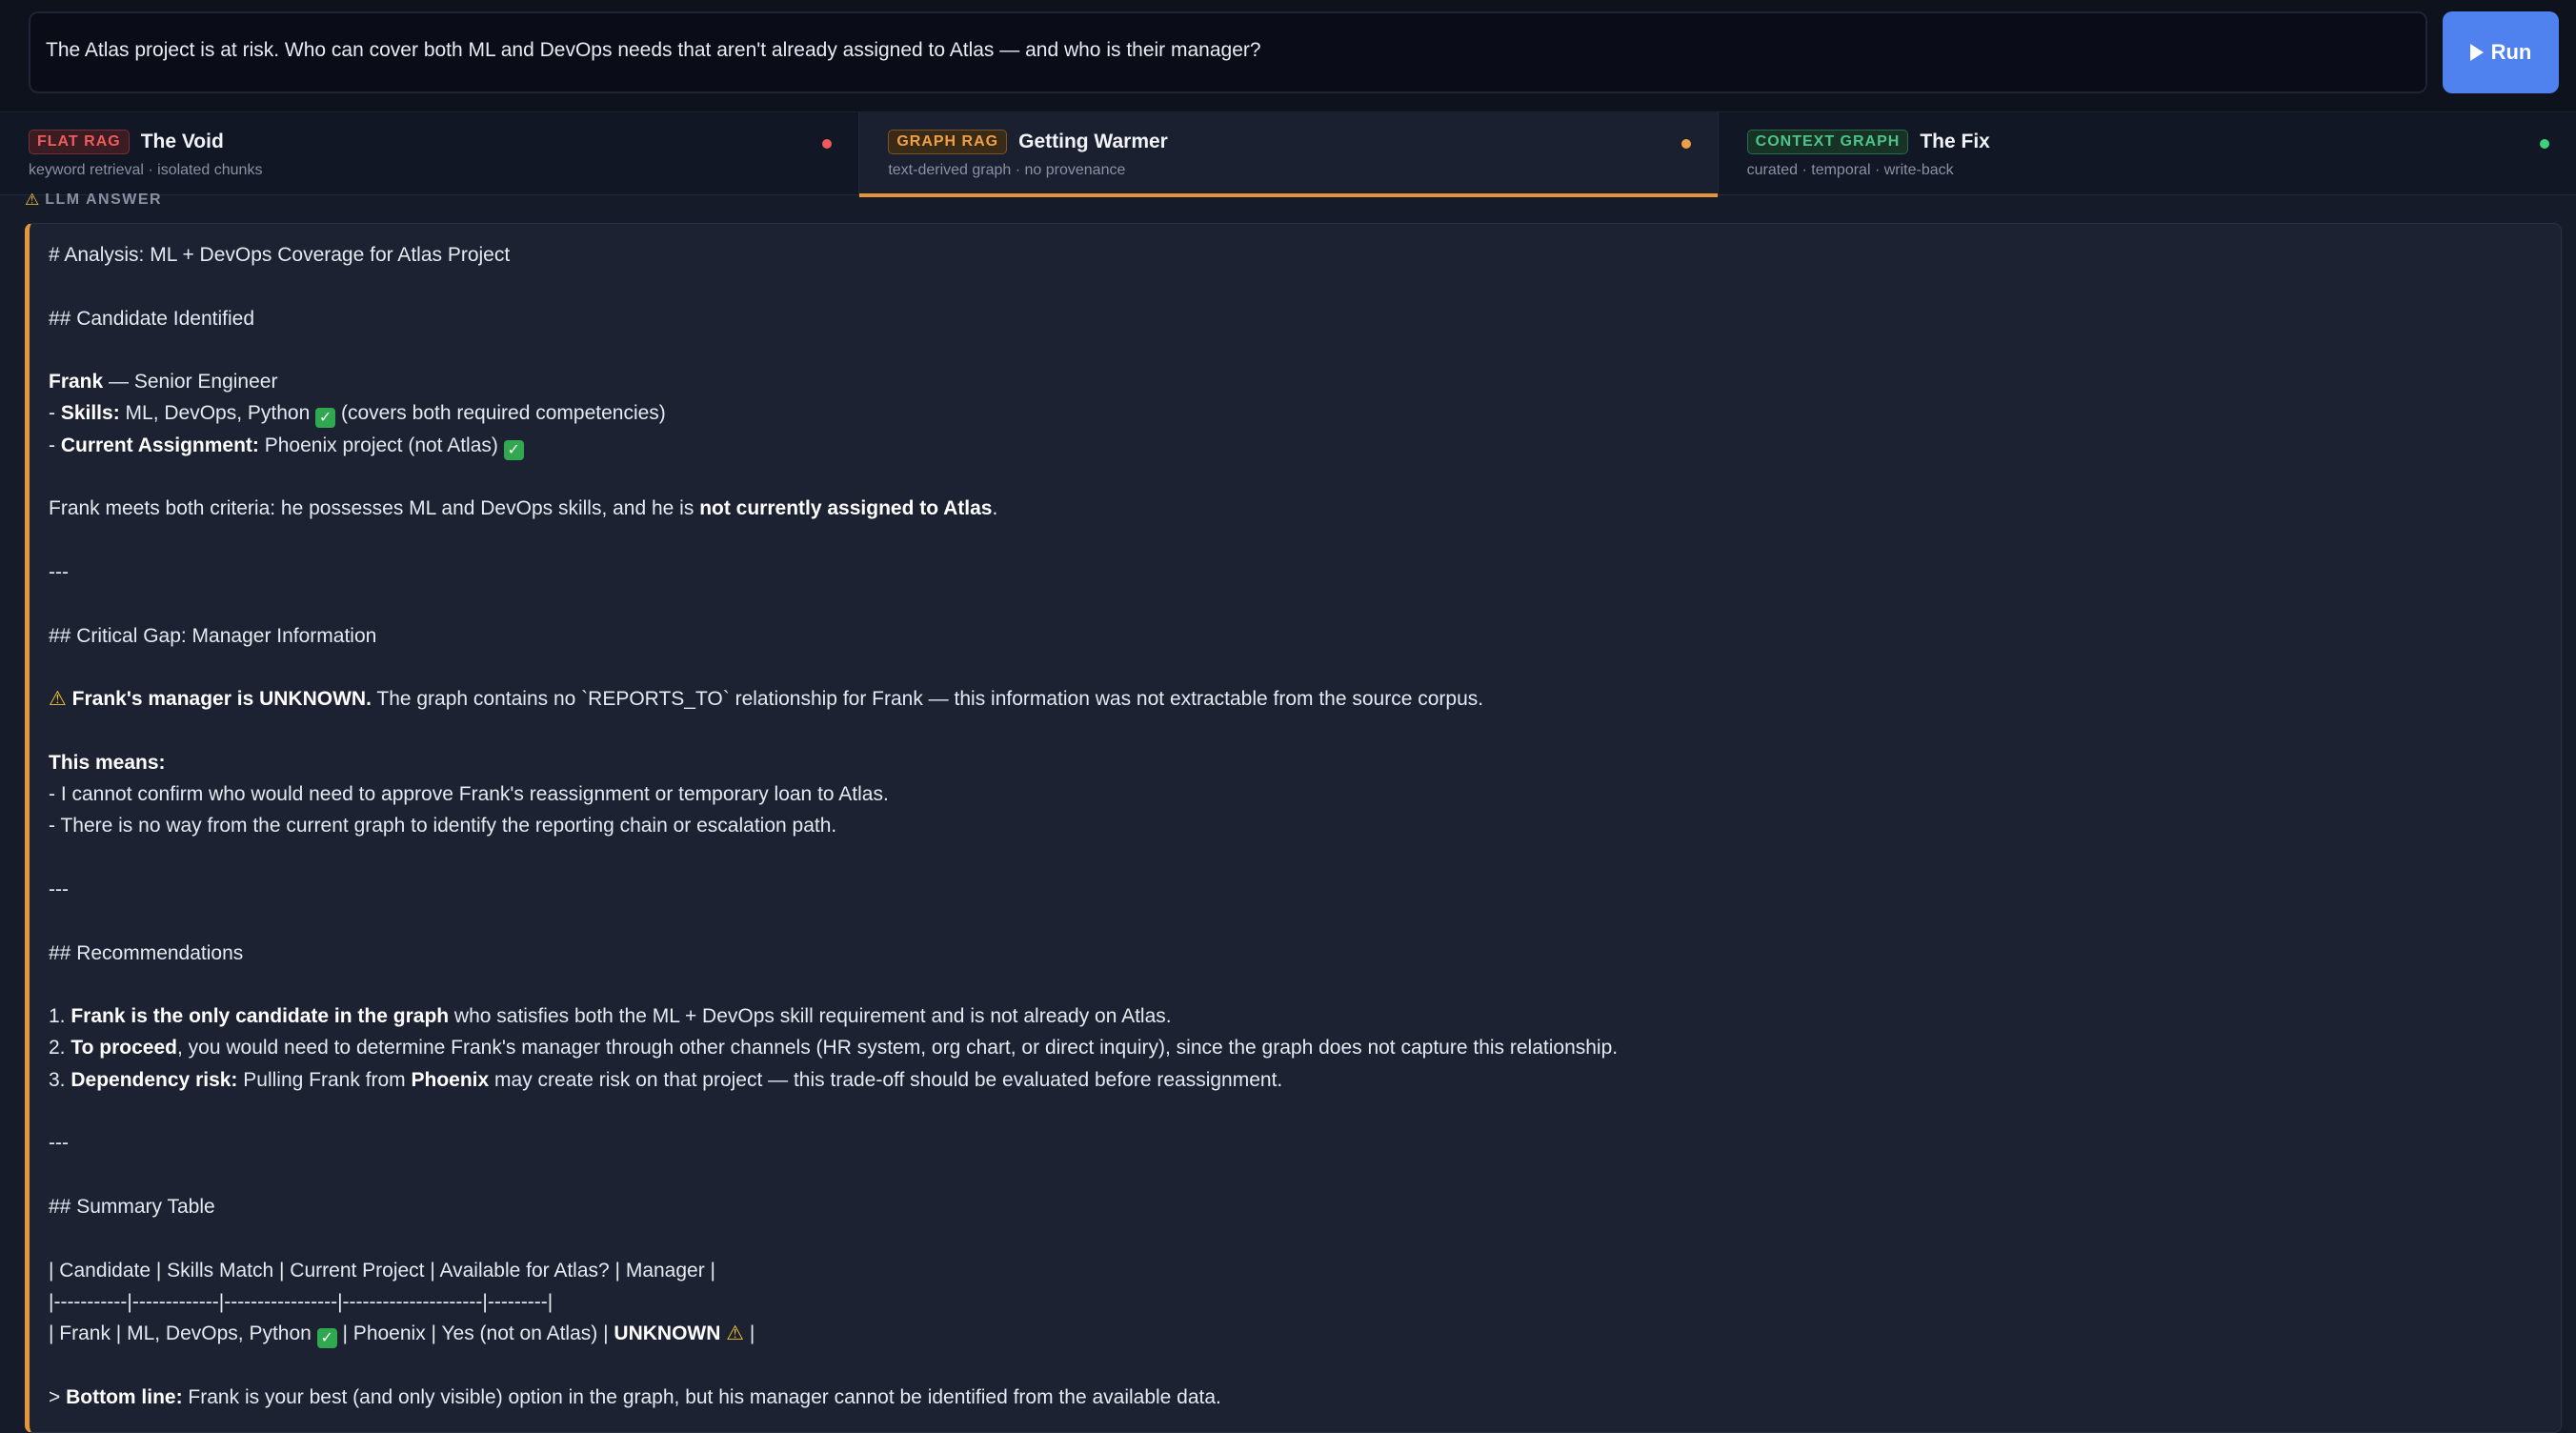  Describe the element at coordinates (501, 413) in the screenshot. I see `skills-note: (covers both required competencies)` at that location.